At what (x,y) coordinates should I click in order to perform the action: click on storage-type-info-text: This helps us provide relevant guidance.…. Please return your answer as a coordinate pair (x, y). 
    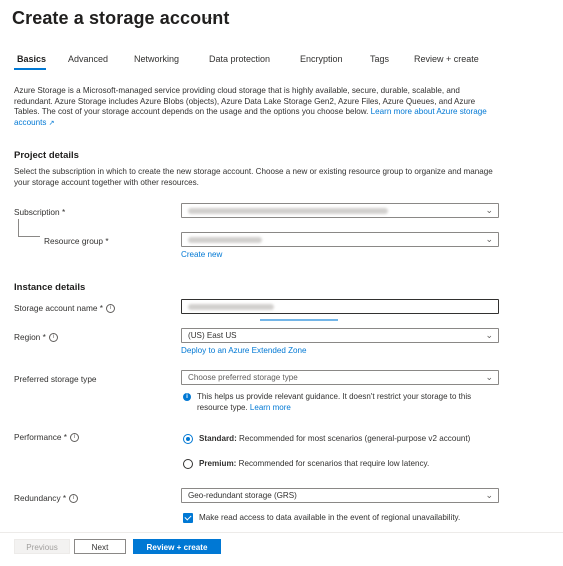
    Looking at the image, I should click on (347, 402).